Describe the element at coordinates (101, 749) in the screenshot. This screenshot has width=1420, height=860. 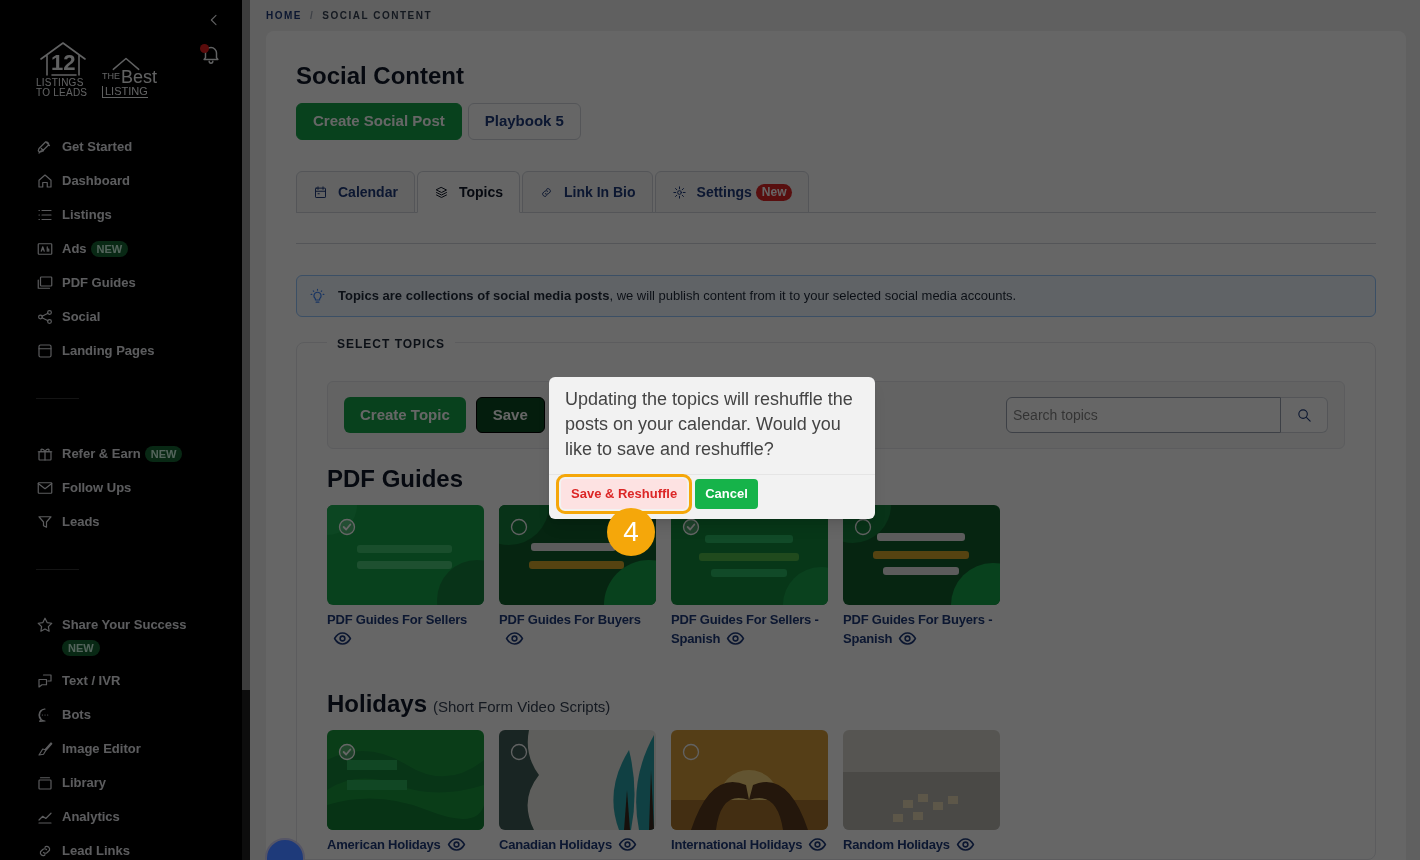
I see `sidebar-link: Image Editor` at that location.